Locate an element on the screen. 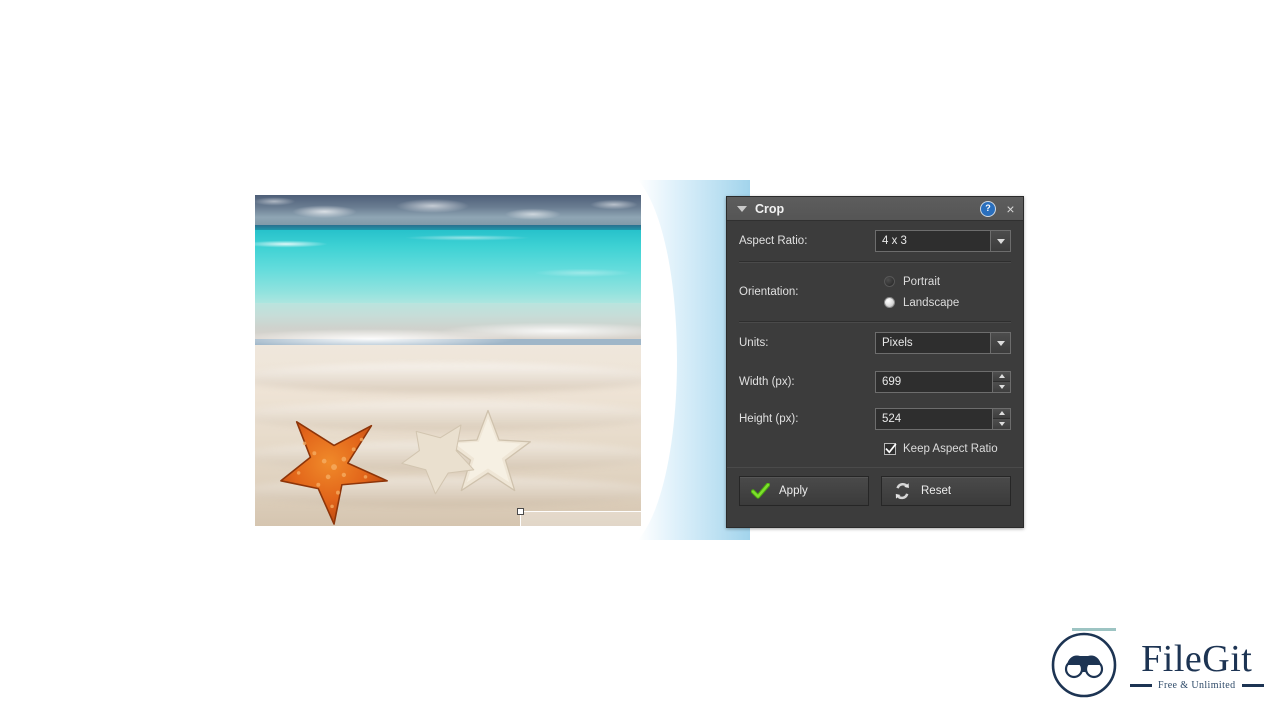  starfish-white-icon is located at coordinates (438, 459).